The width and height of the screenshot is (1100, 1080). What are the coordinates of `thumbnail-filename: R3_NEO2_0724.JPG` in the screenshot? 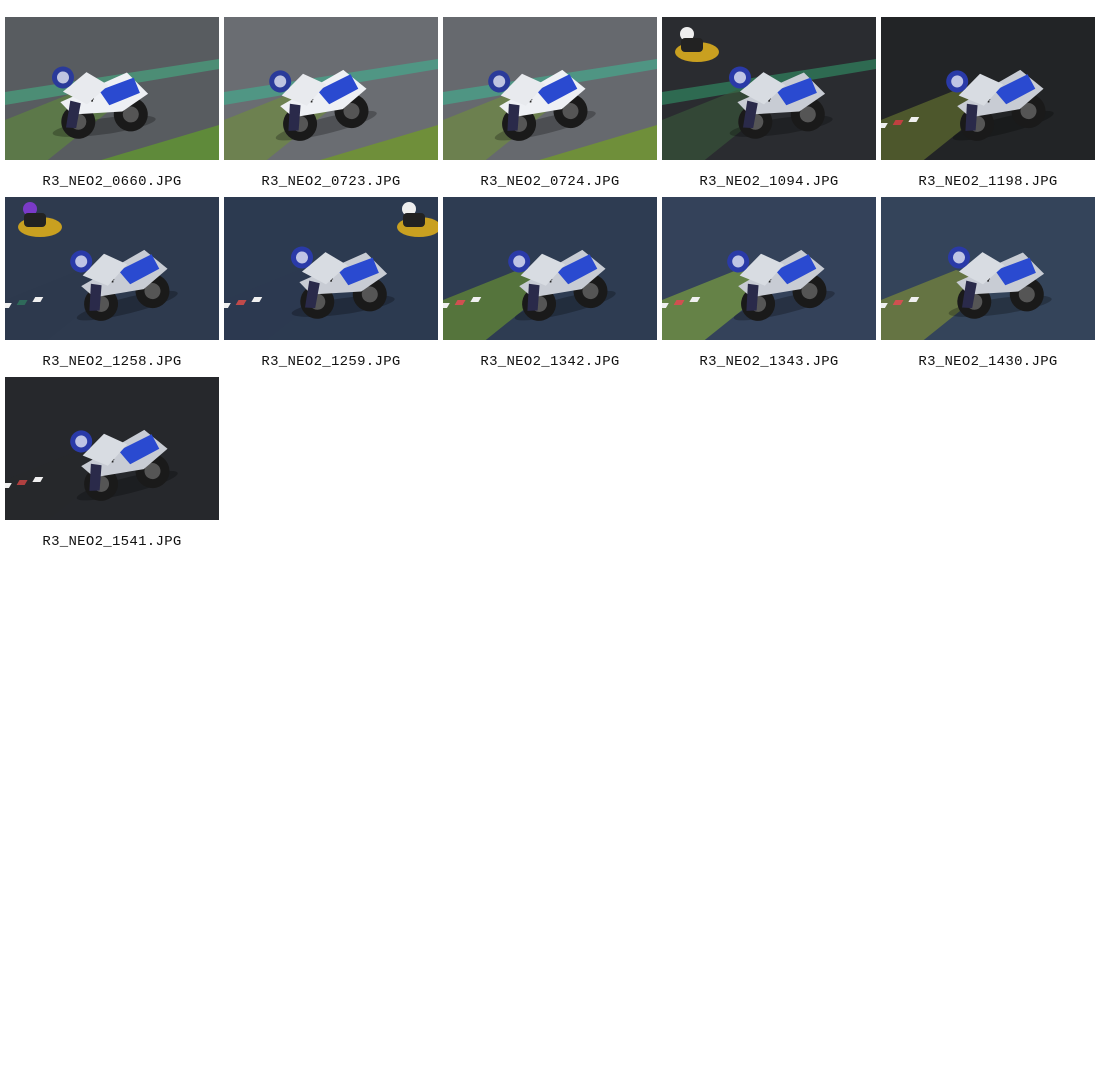 It's located at (549, 182).